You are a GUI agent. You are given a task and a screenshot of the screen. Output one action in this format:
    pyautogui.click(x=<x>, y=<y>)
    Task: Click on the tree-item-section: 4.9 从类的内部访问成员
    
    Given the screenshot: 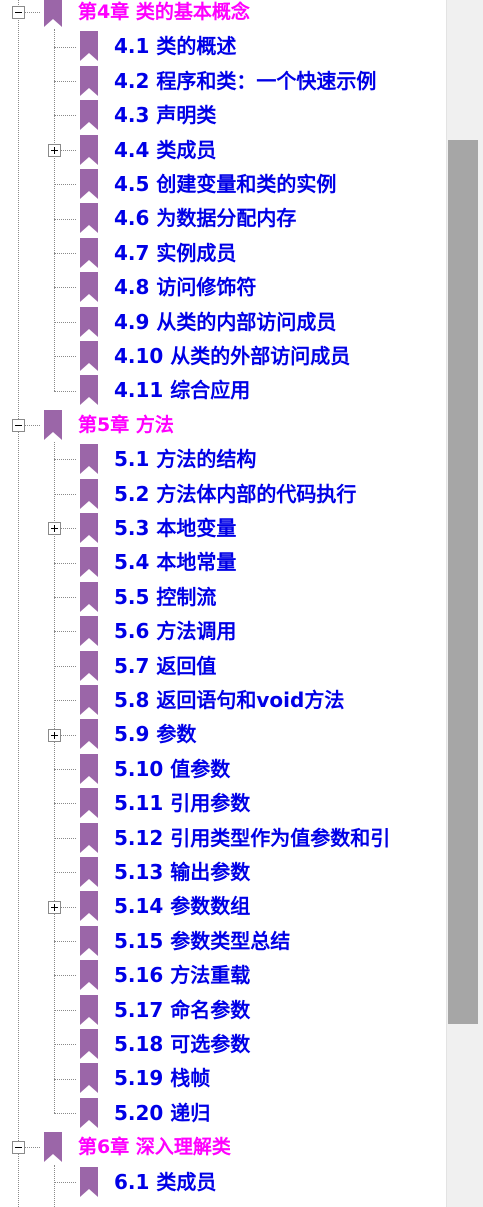 What is the action you would take?
    pyautogui.click(x=223, y=322)
    